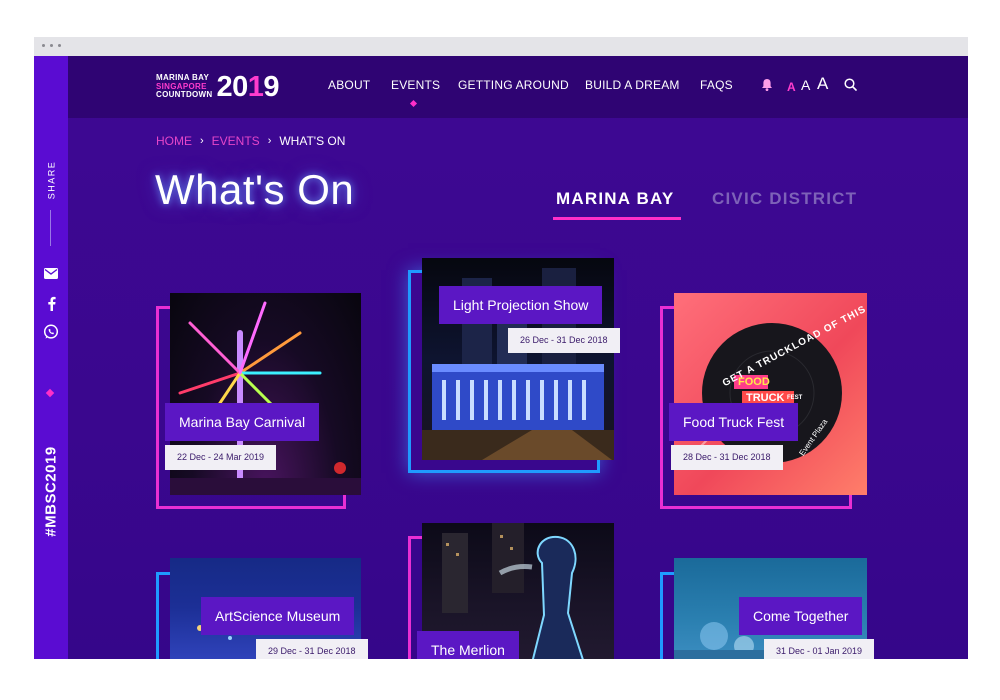 Image resolution: width=1000 pixels, height=700 pixels. Describe the element at coordinates (564, 340) in the screenshot. I see `card-date: 26 Dec - 31 Dec 2018` at that location.